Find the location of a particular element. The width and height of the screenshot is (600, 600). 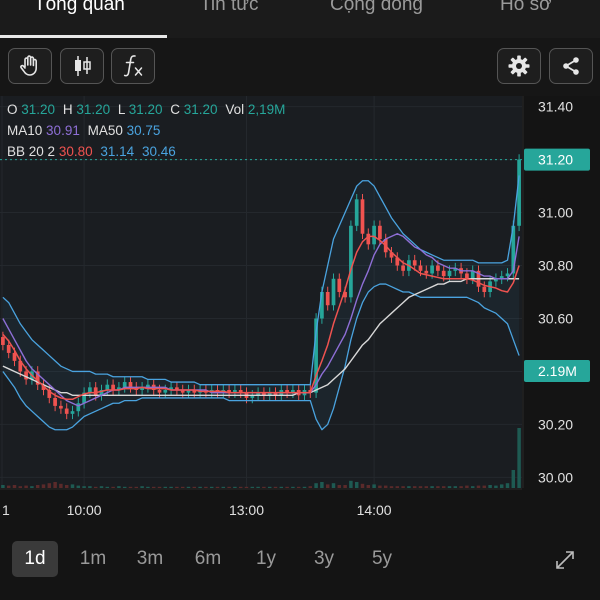

range-3m-button: 3m is located at coordinates (150, 559).